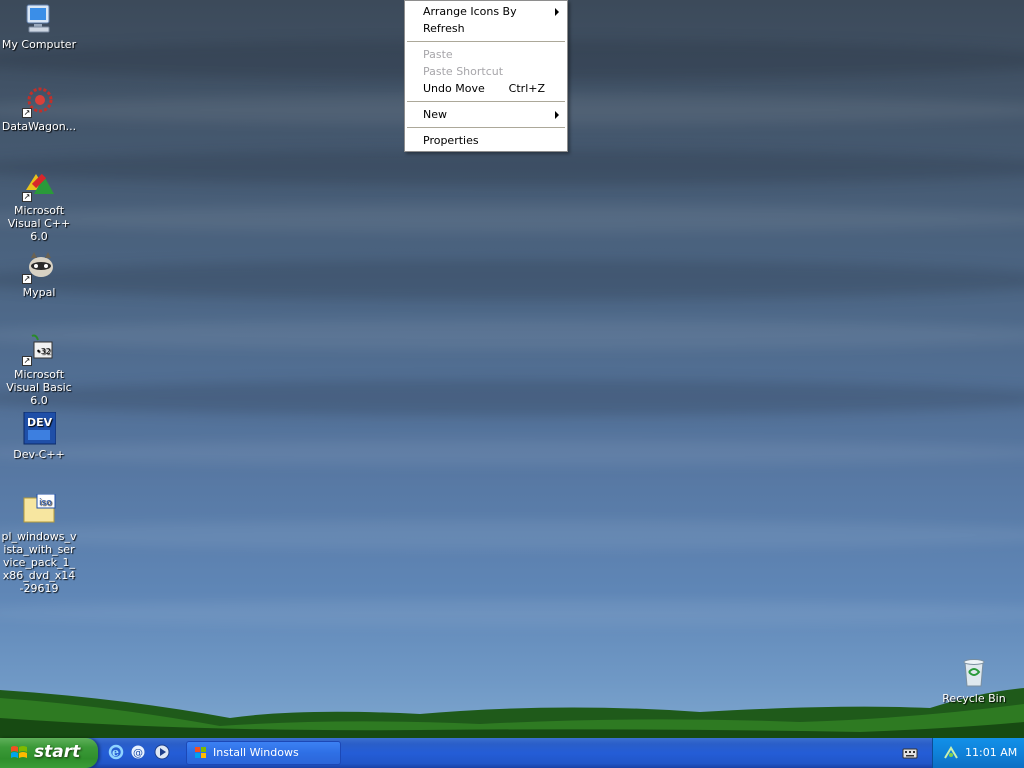  Describe the element at coordinates (39, 454) in the screenshot. I see `desktop-icon-label: Dev-C++` at that location.